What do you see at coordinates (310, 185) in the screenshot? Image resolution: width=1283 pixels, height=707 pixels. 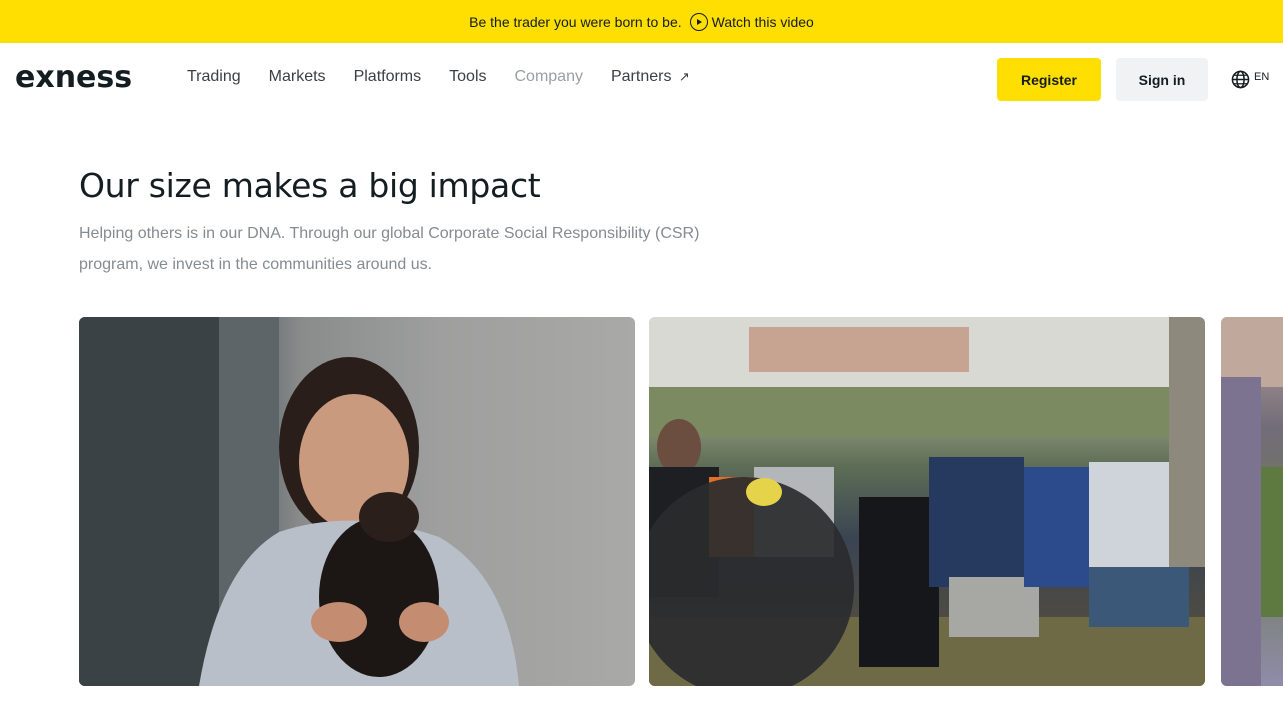 I see `section-title: Our size makes a big impact` at bounding box center [310, 185].